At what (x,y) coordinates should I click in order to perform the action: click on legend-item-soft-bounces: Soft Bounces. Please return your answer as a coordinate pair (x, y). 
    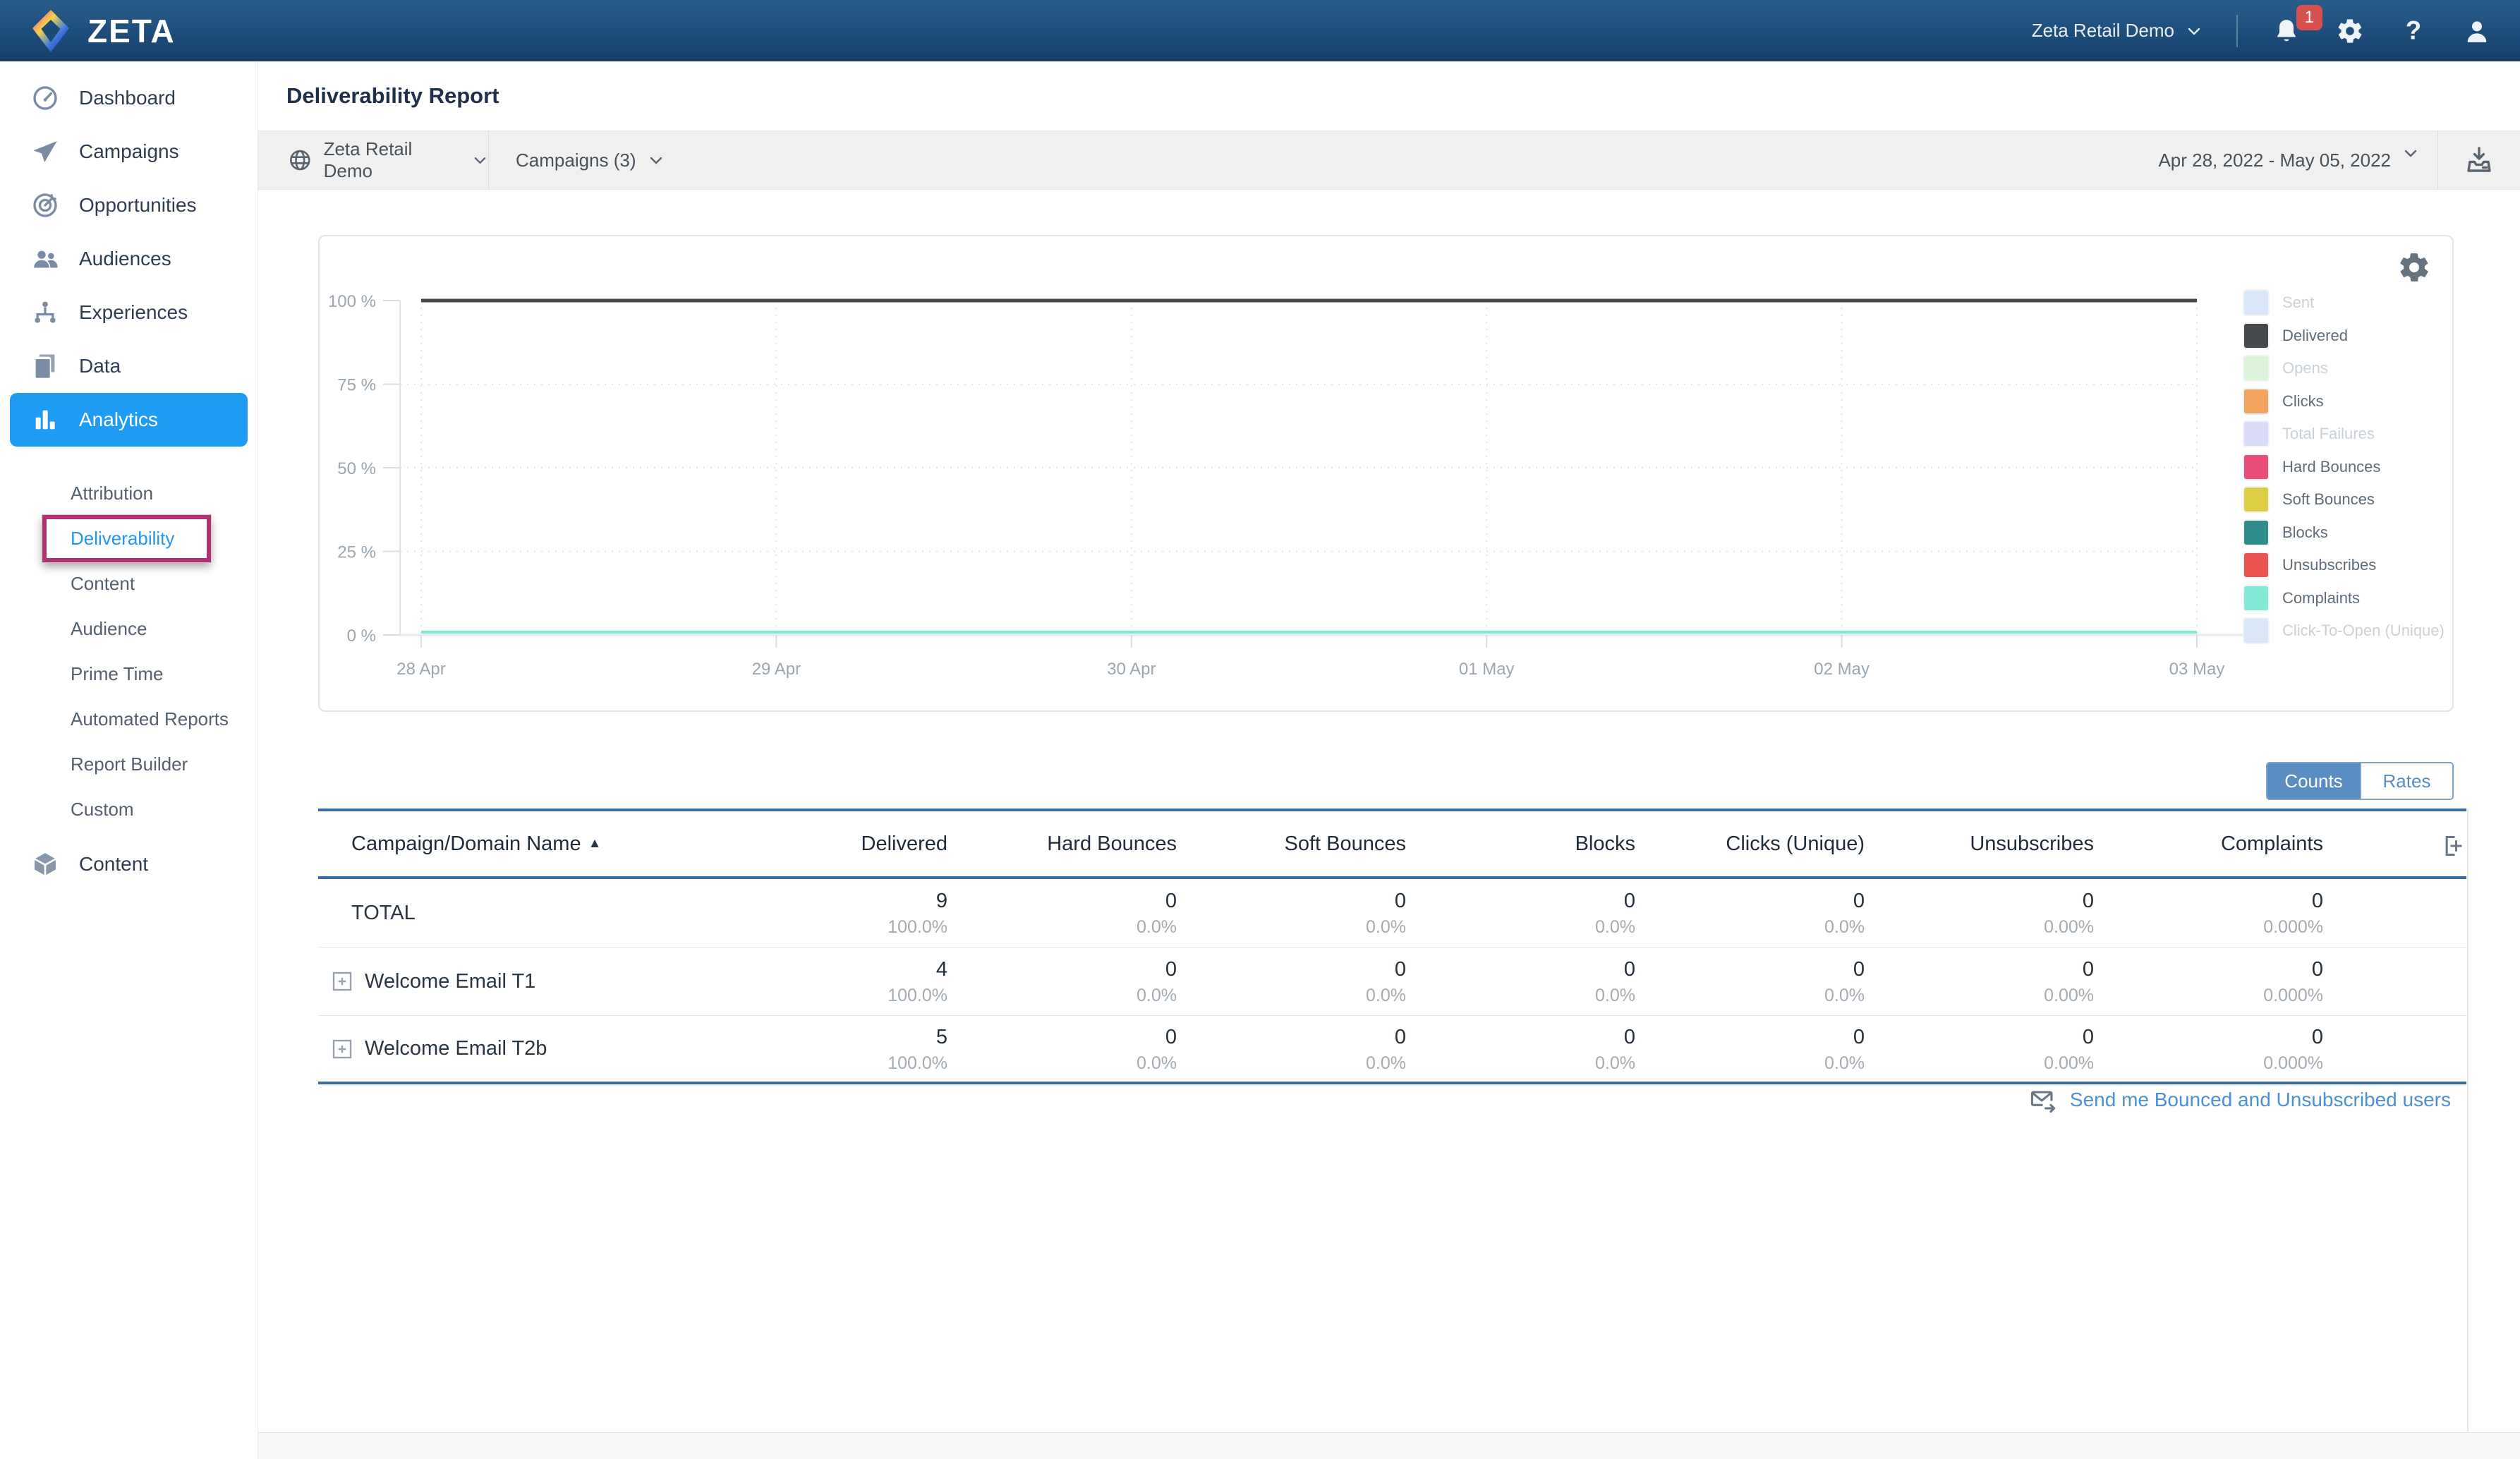
    Looking at the image, I should click on (2309, 500).